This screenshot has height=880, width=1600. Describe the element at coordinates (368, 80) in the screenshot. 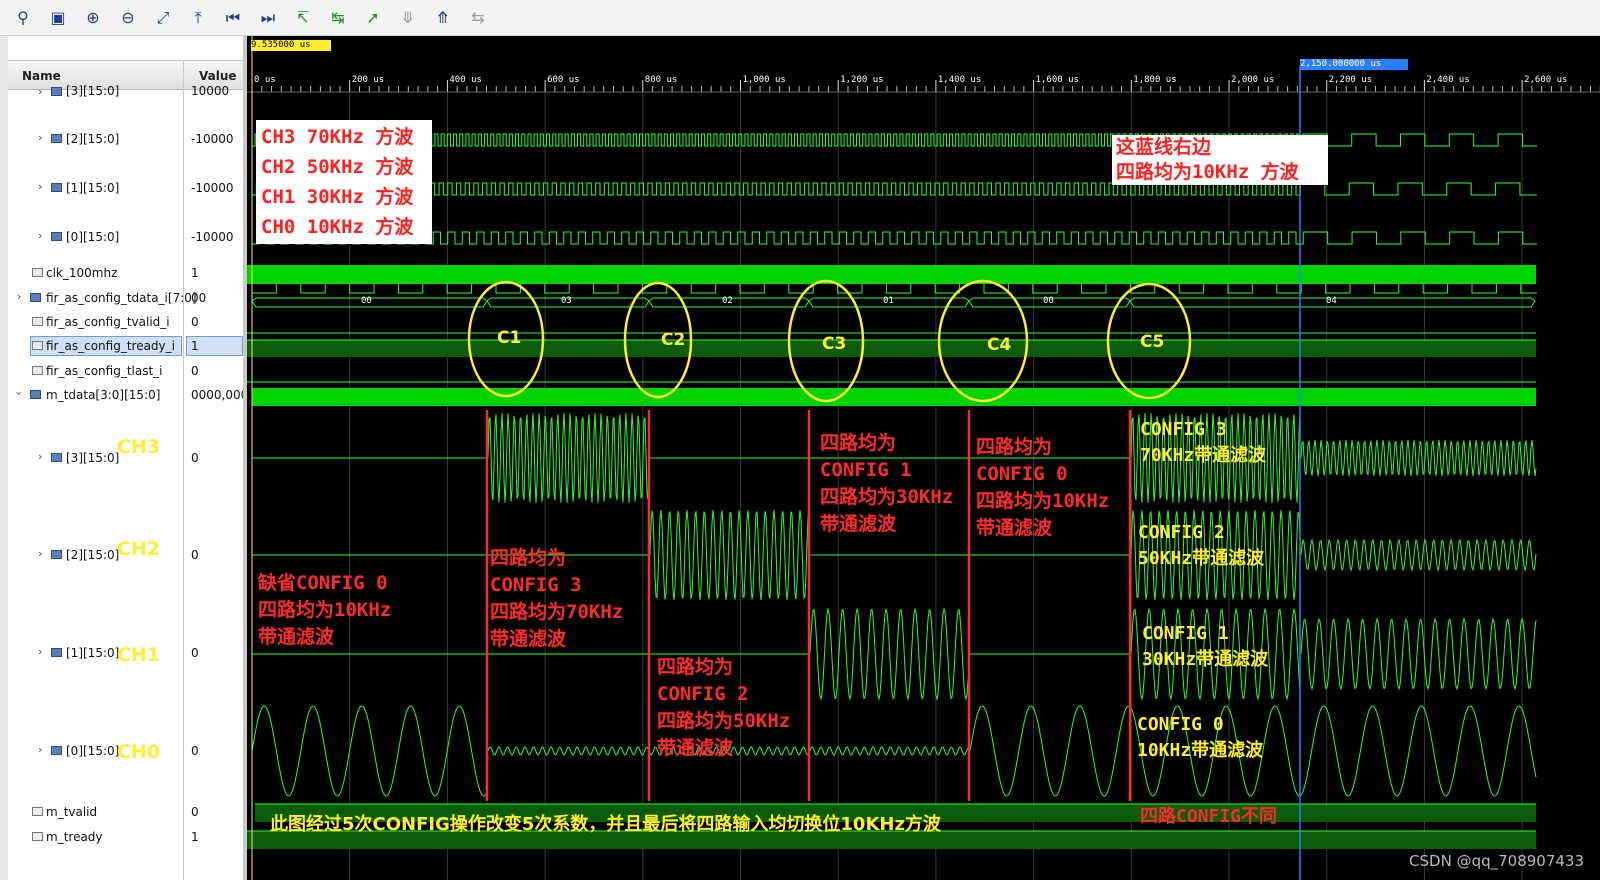

I see `ruler-tick-label: 200 us` at that location.